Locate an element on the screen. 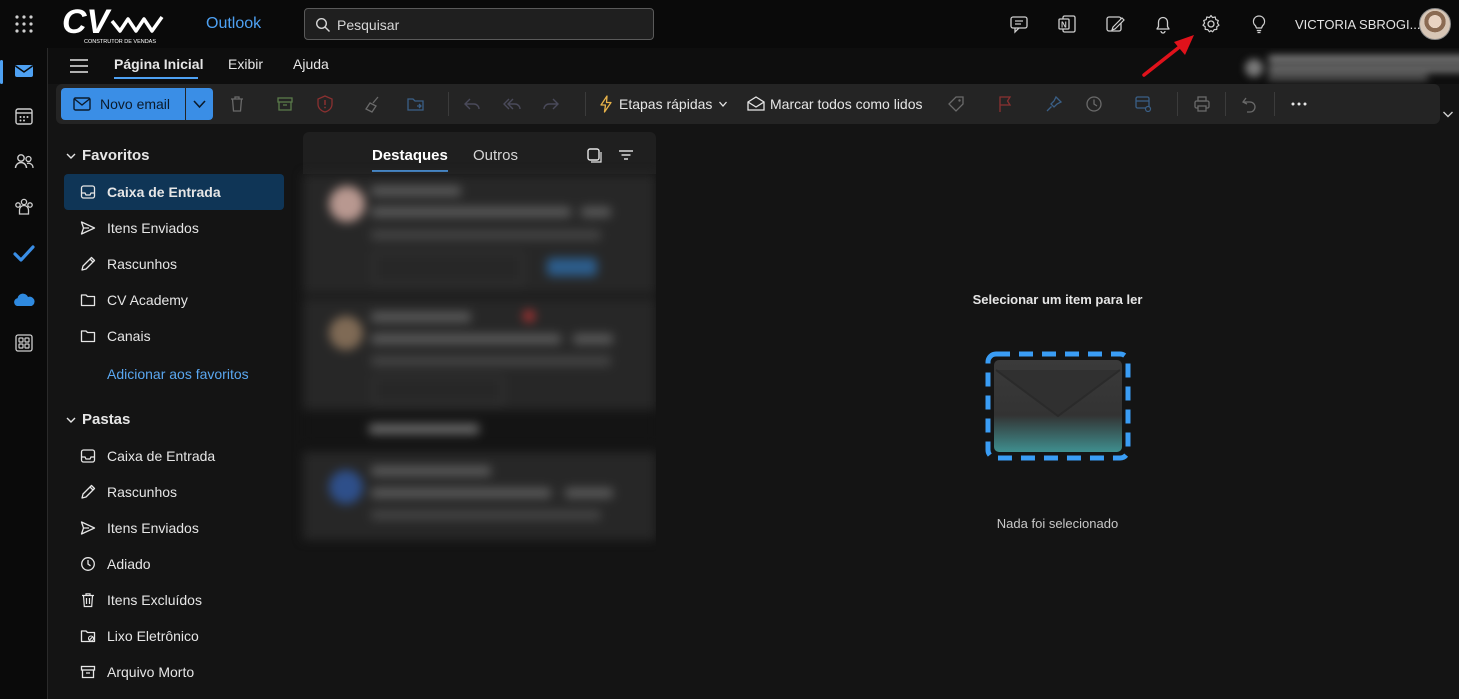 The width and height of the screenshot is (1459, 699). folder-label: Itens Enviados is located at coordinates (153, 528).